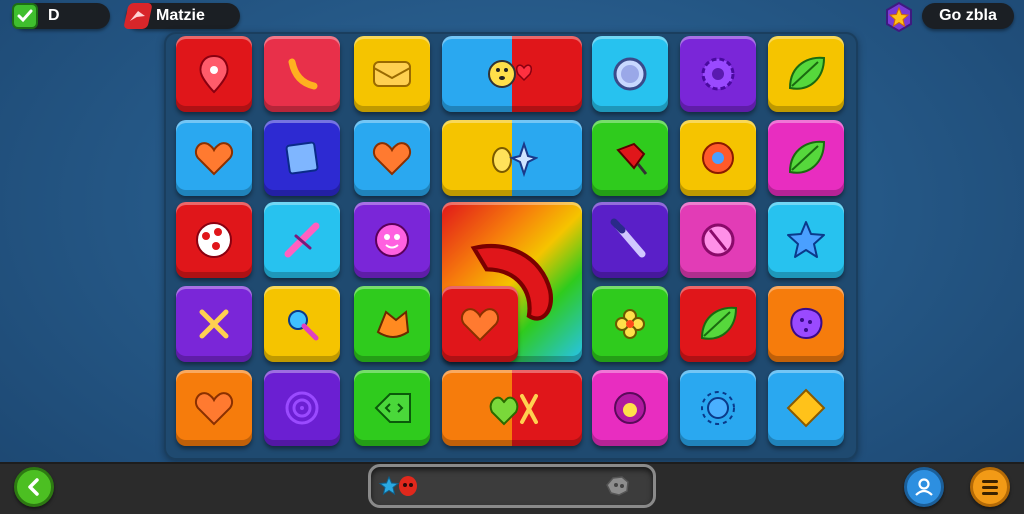 Image resolution: width=1024 pixels, height=514 pixels. I want to click on back-button, so click(34, 487).